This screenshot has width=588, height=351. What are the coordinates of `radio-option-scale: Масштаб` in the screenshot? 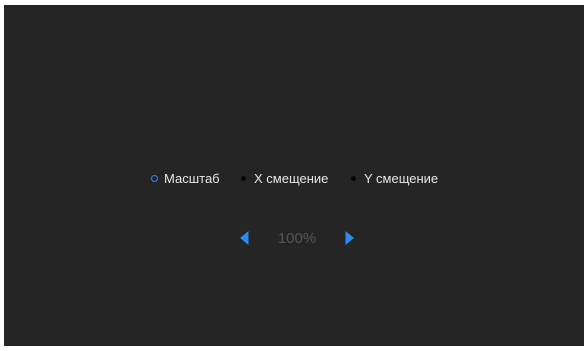 It's located at (196, 178).